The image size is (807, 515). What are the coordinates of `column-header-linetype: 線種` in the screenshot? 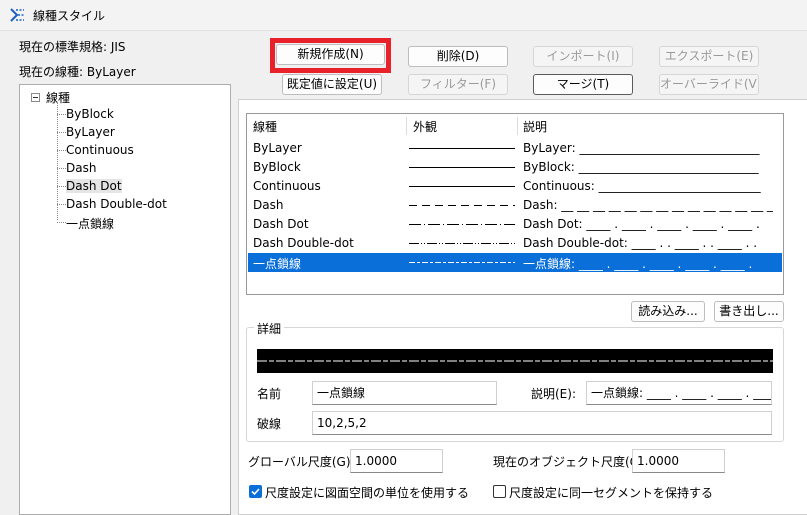 It's located at (265, 126).